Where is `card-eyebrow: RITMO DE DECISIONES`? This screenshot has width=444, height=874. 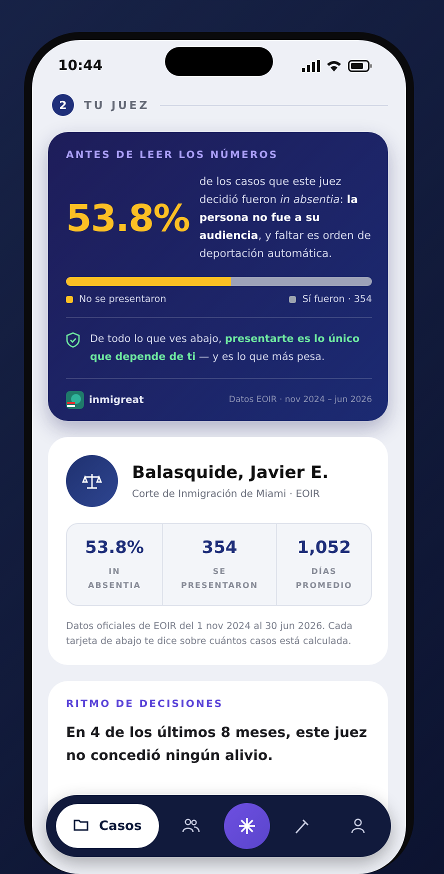
card-eyebrow: RITMO DE DECISIONES is located at coordinates (145, 704).